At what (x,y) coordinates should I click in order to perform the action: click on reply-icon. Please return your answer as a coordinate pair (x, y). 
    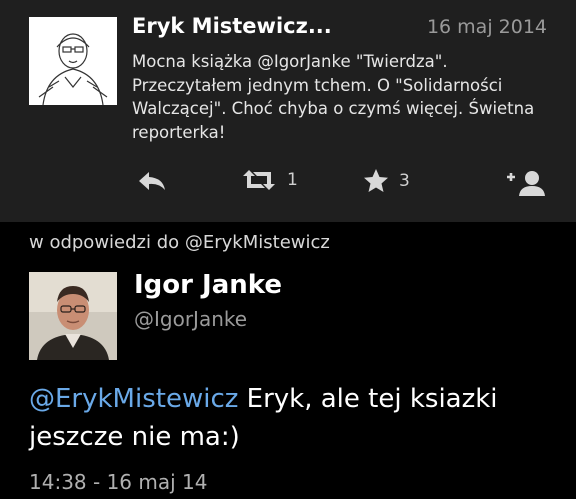
    Looking at the image, I should click on (152, 181).